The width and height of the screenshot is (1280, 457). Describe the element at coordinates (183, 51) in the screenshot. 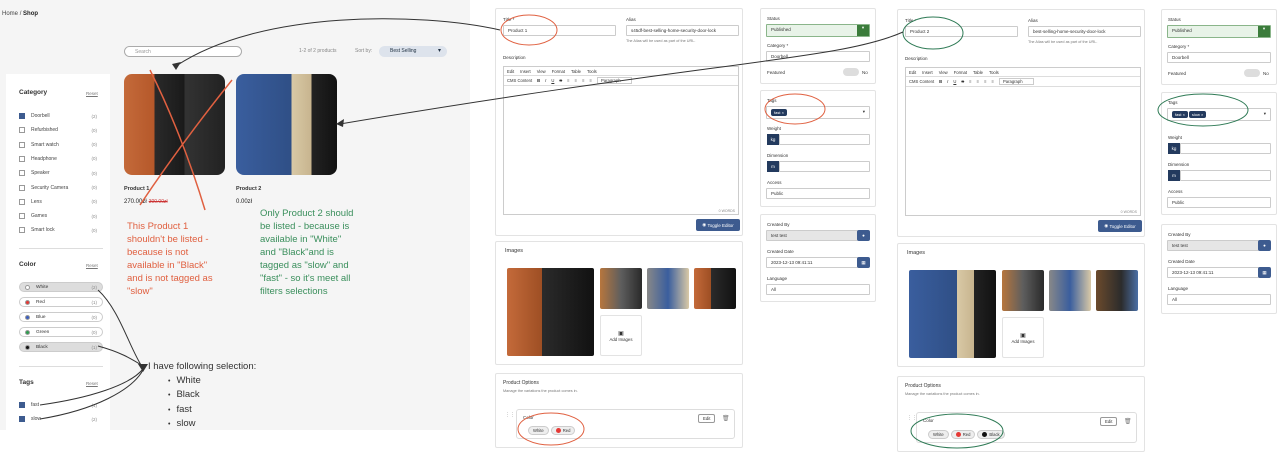

I see `search-input: Search` at that location.